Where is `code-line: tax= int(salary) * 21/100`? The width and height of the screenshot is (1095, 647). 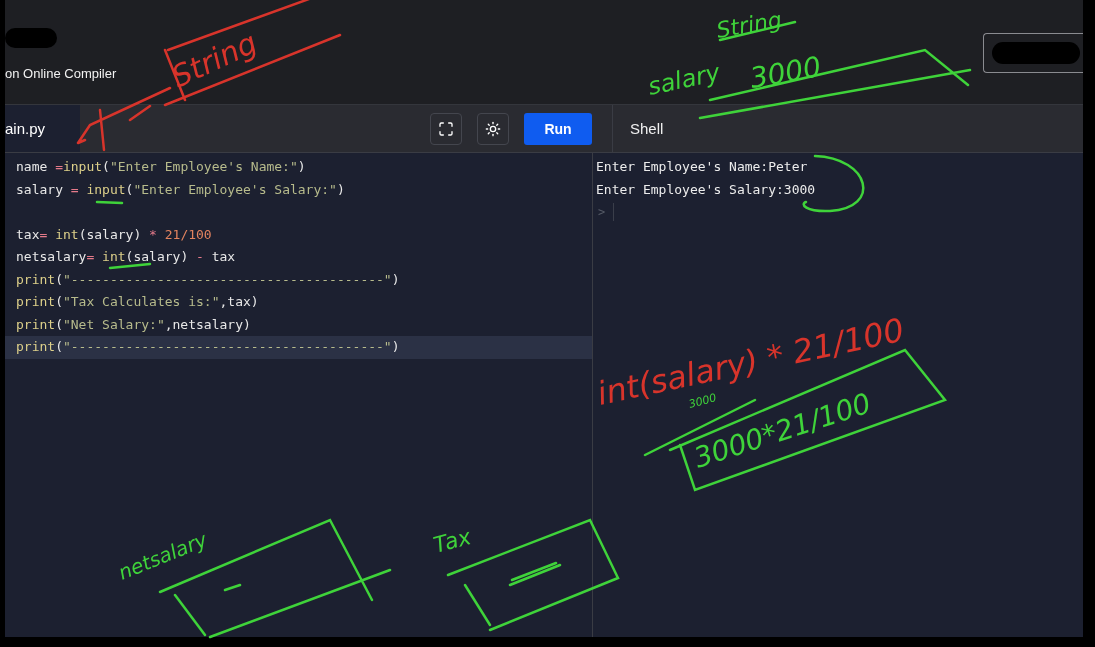
code-line: tax= int(salary) * 21/100 is located at coordinates (114, 234).